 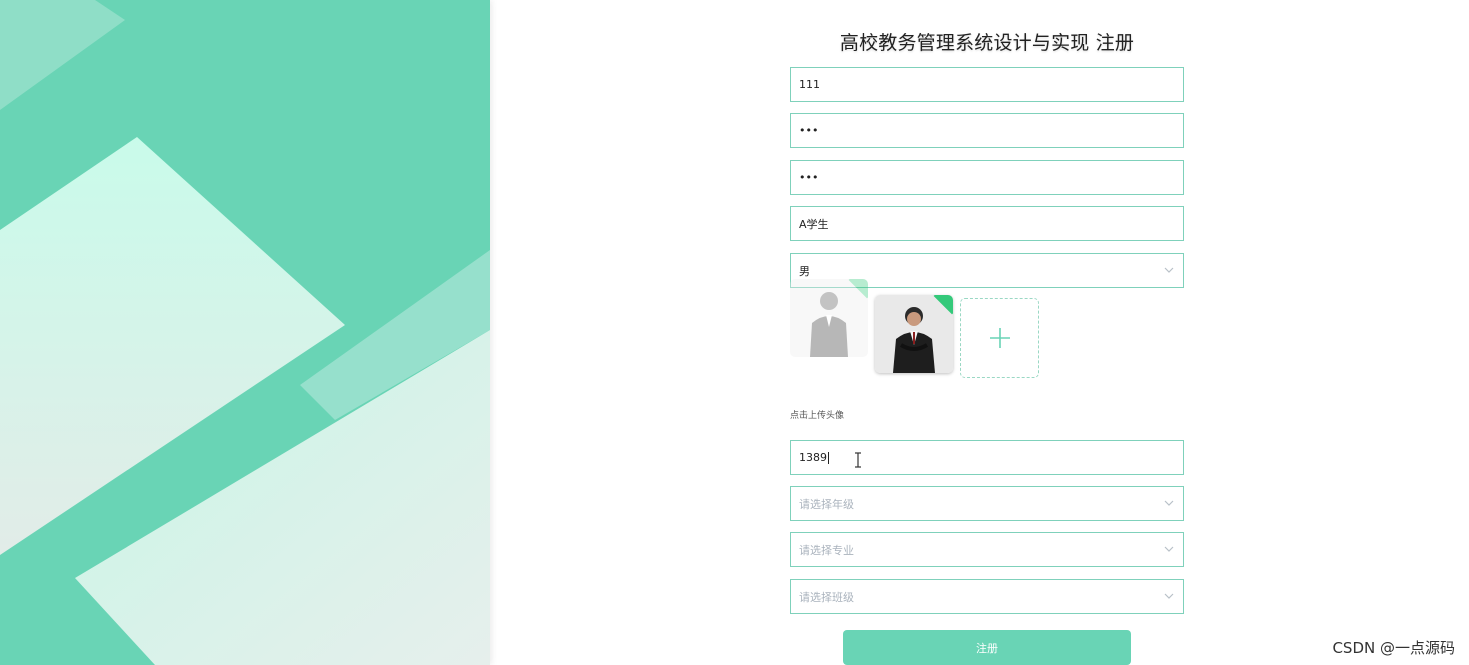 What do you see at coordinates (814, 224) in the screenshot?
I see `name-value: A学生` at bounding box center [814, 224].